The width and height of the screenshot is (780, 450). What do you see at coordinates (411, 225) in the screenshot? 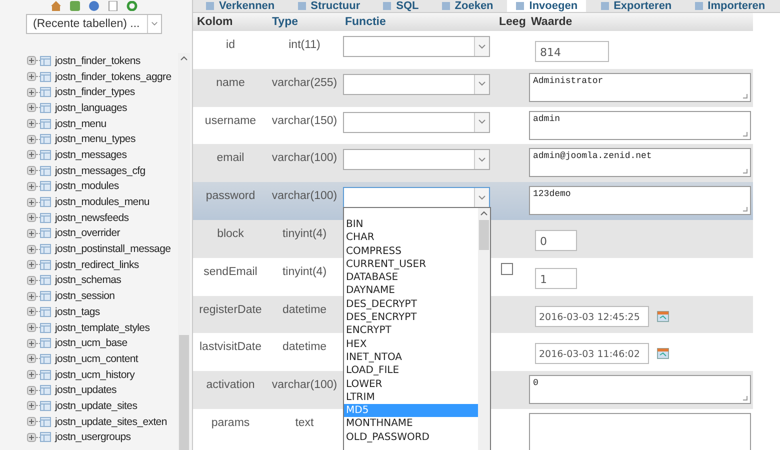
I see `function-option: BIN` at bounding box center [411, 225].